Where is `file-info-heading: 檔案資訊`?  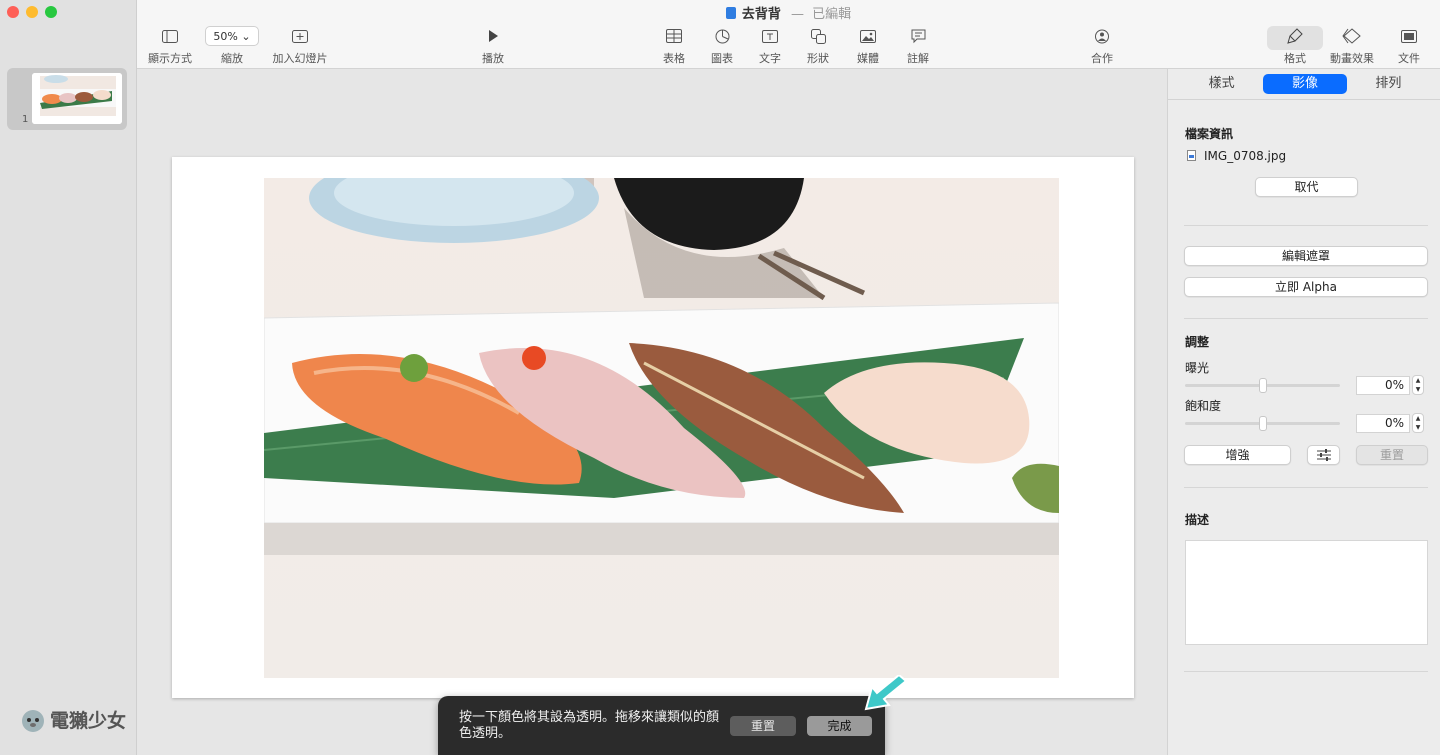
file-info-heading: 檔案資訊 is located at coordinates (1209, 134).